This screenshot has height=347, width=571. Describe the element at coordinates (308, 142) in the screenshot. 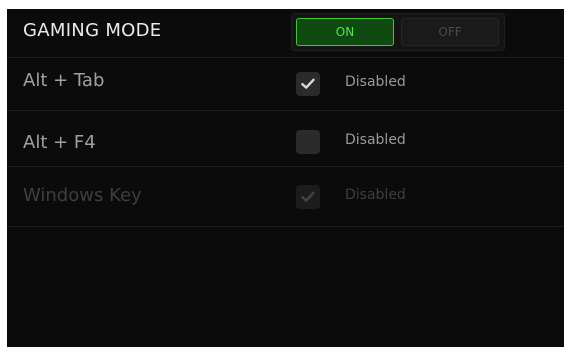

I see `alt-f4-checkbox` at that location.